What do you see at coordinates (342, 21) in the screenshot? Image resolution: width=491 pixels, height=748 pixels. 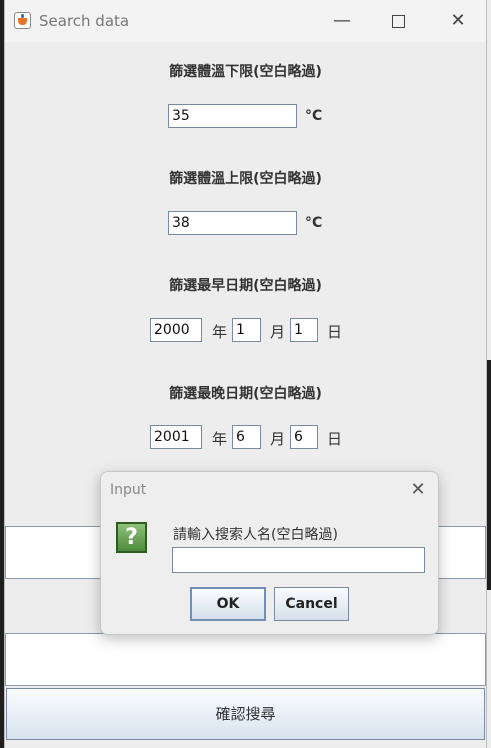 I see `minimize-button: —` at bounding box center [342, 21].